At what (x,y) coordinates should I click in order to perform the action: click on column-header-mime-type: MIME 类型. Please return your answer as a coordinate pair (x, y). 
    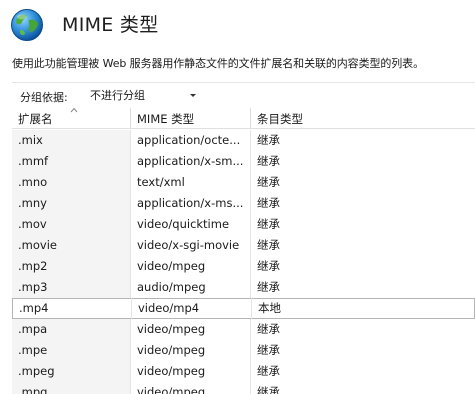
    Looking at the image, I should click on (191, 118).